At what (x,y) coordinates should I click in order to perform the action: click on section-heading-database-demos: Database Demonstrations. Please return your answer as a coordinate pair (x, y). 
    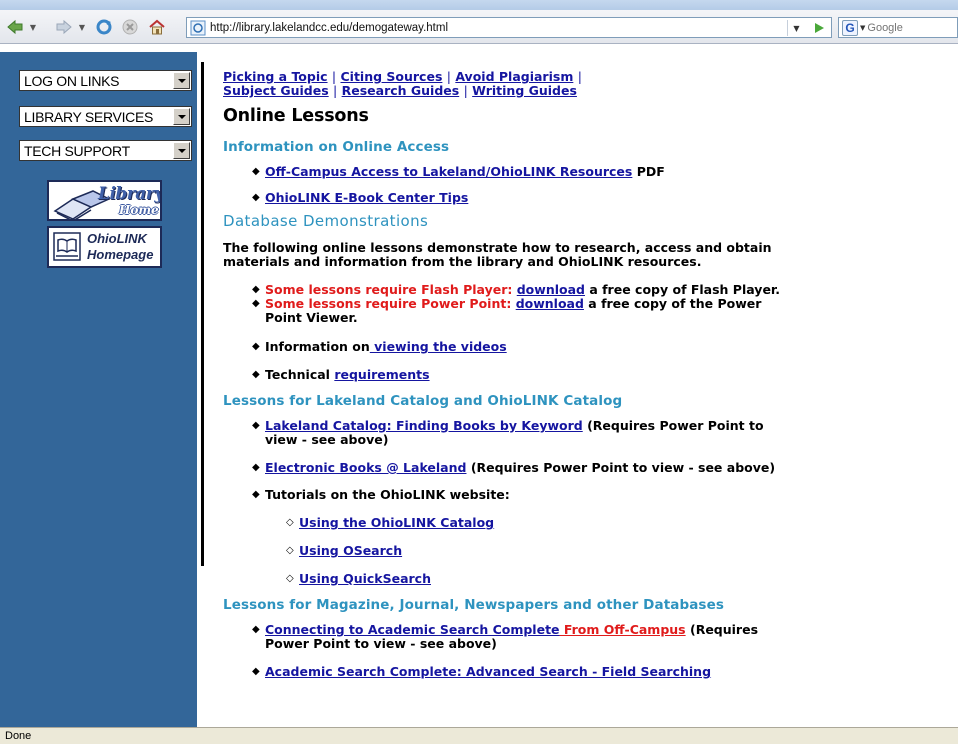
    Looking at the image, I should click on (326, 221).